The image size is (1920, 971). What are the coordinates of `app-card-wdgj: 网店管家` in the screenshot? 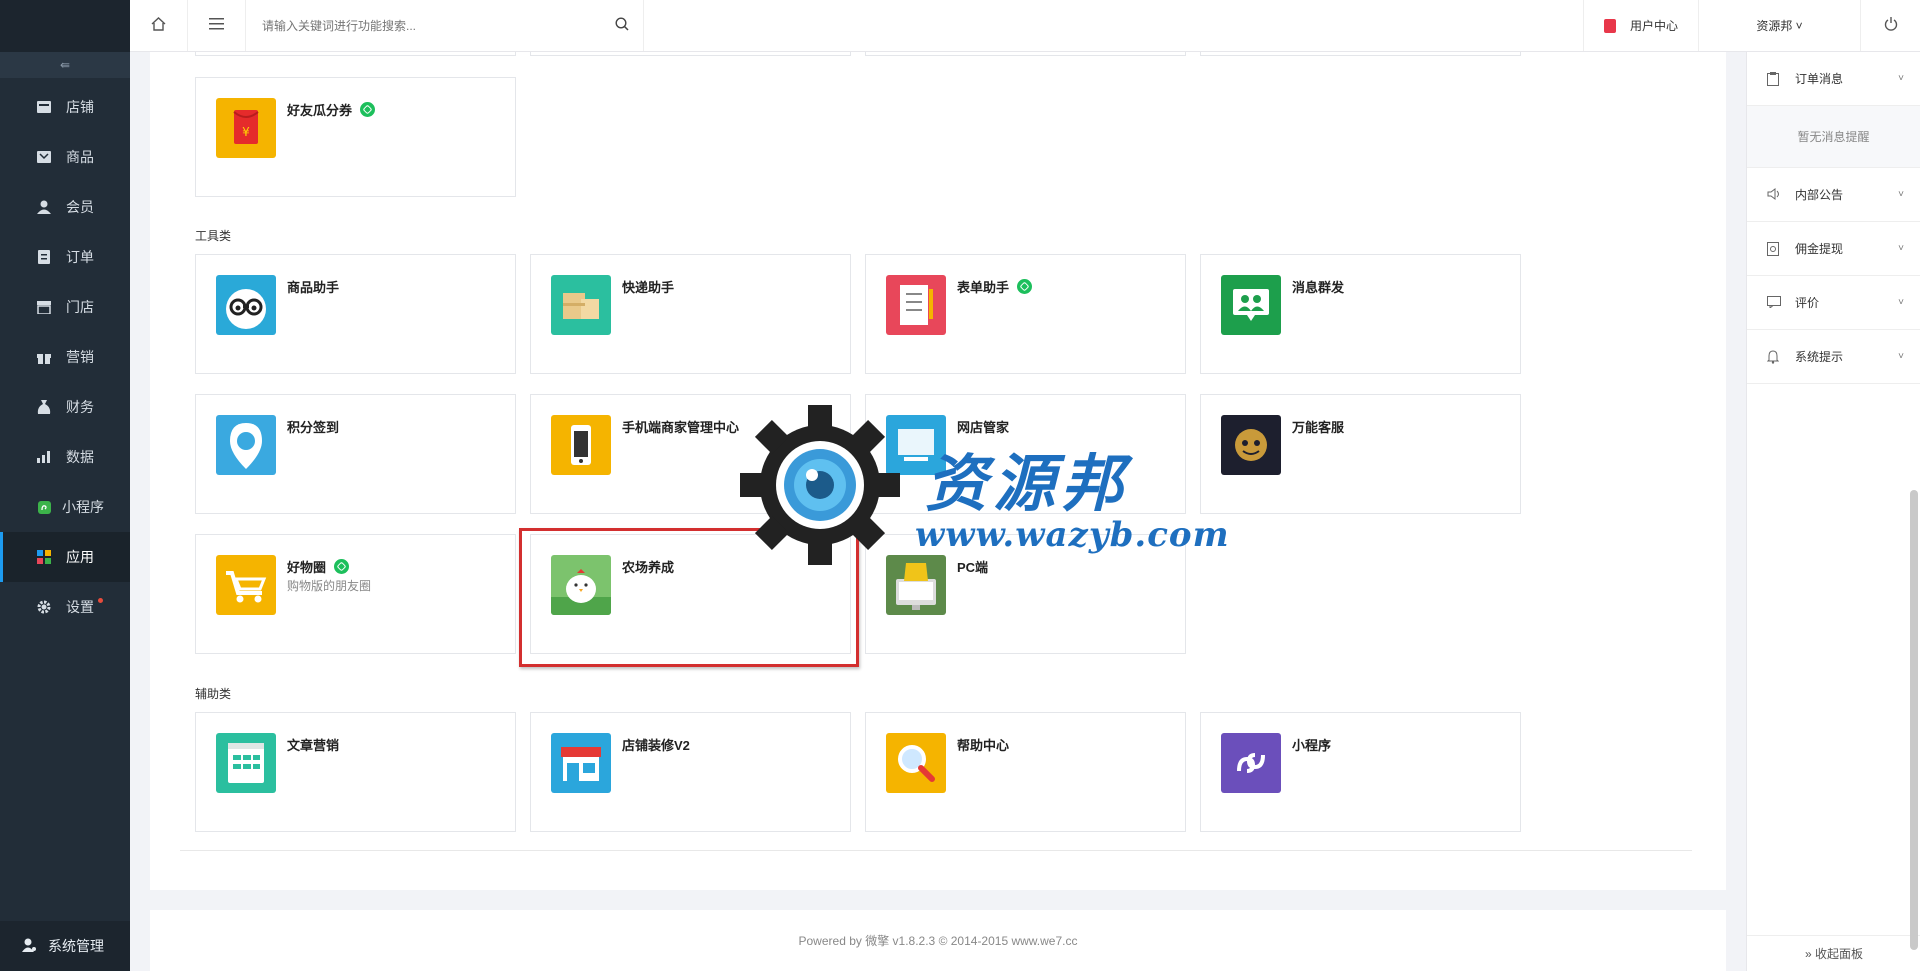 It's located at (1025, 454).